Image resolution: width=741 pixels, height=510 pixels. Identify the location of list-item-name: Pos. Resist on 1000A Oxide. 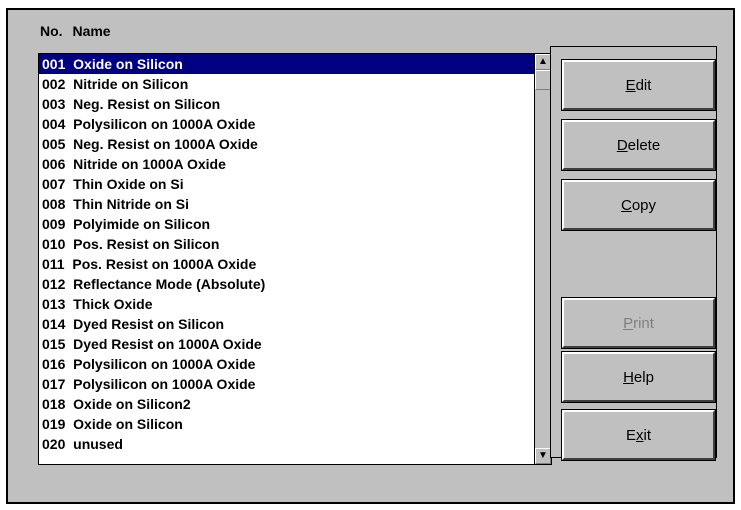
(164, 264).